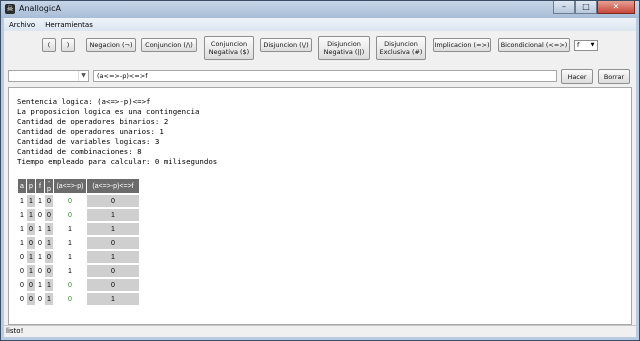  What do you see at coordinates (10, 9) in the screenshot?
I see `skull-icon: ☠` at bounding box center [10, 9].